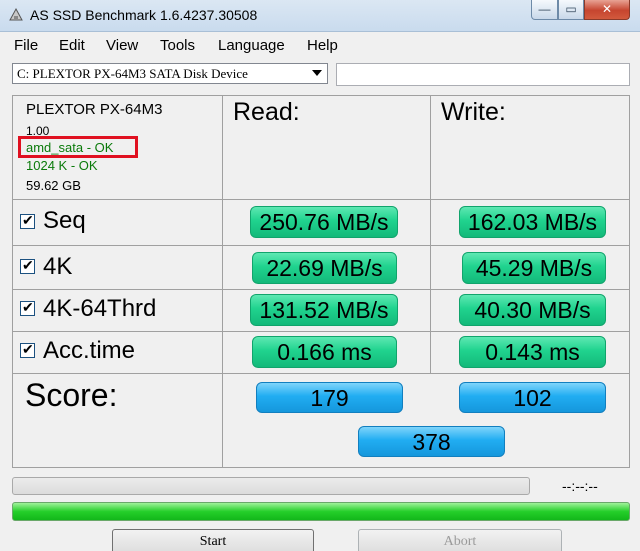  I want to click on title-bar: AS SSD Benchmark 1.6.4237.30508 — ▭ ✕, so click(320, 16).